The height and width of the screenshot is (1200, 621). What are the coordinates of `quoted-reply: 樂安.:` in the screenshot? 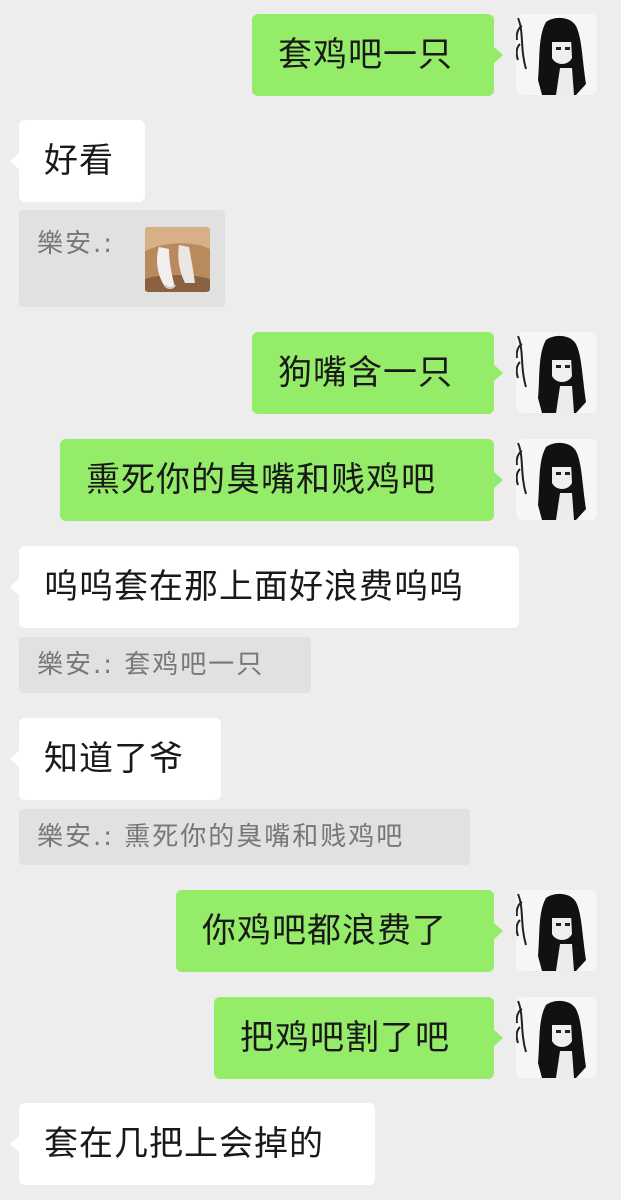 It's located at (122, 258).